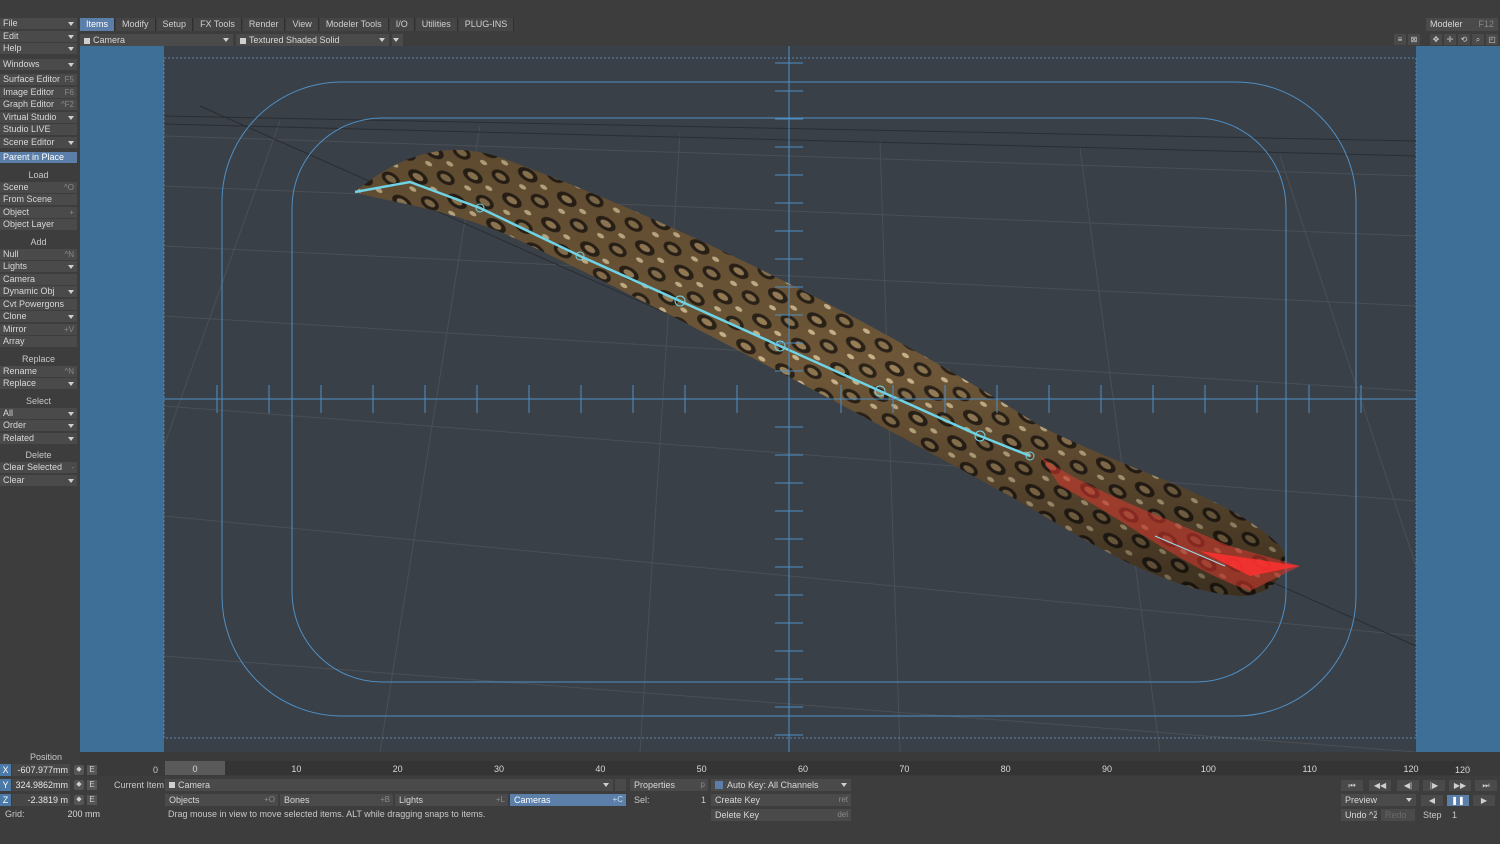 The height and width of the screenshot is (844, 1500). I want to click on file-label: File, so click(10, 23).